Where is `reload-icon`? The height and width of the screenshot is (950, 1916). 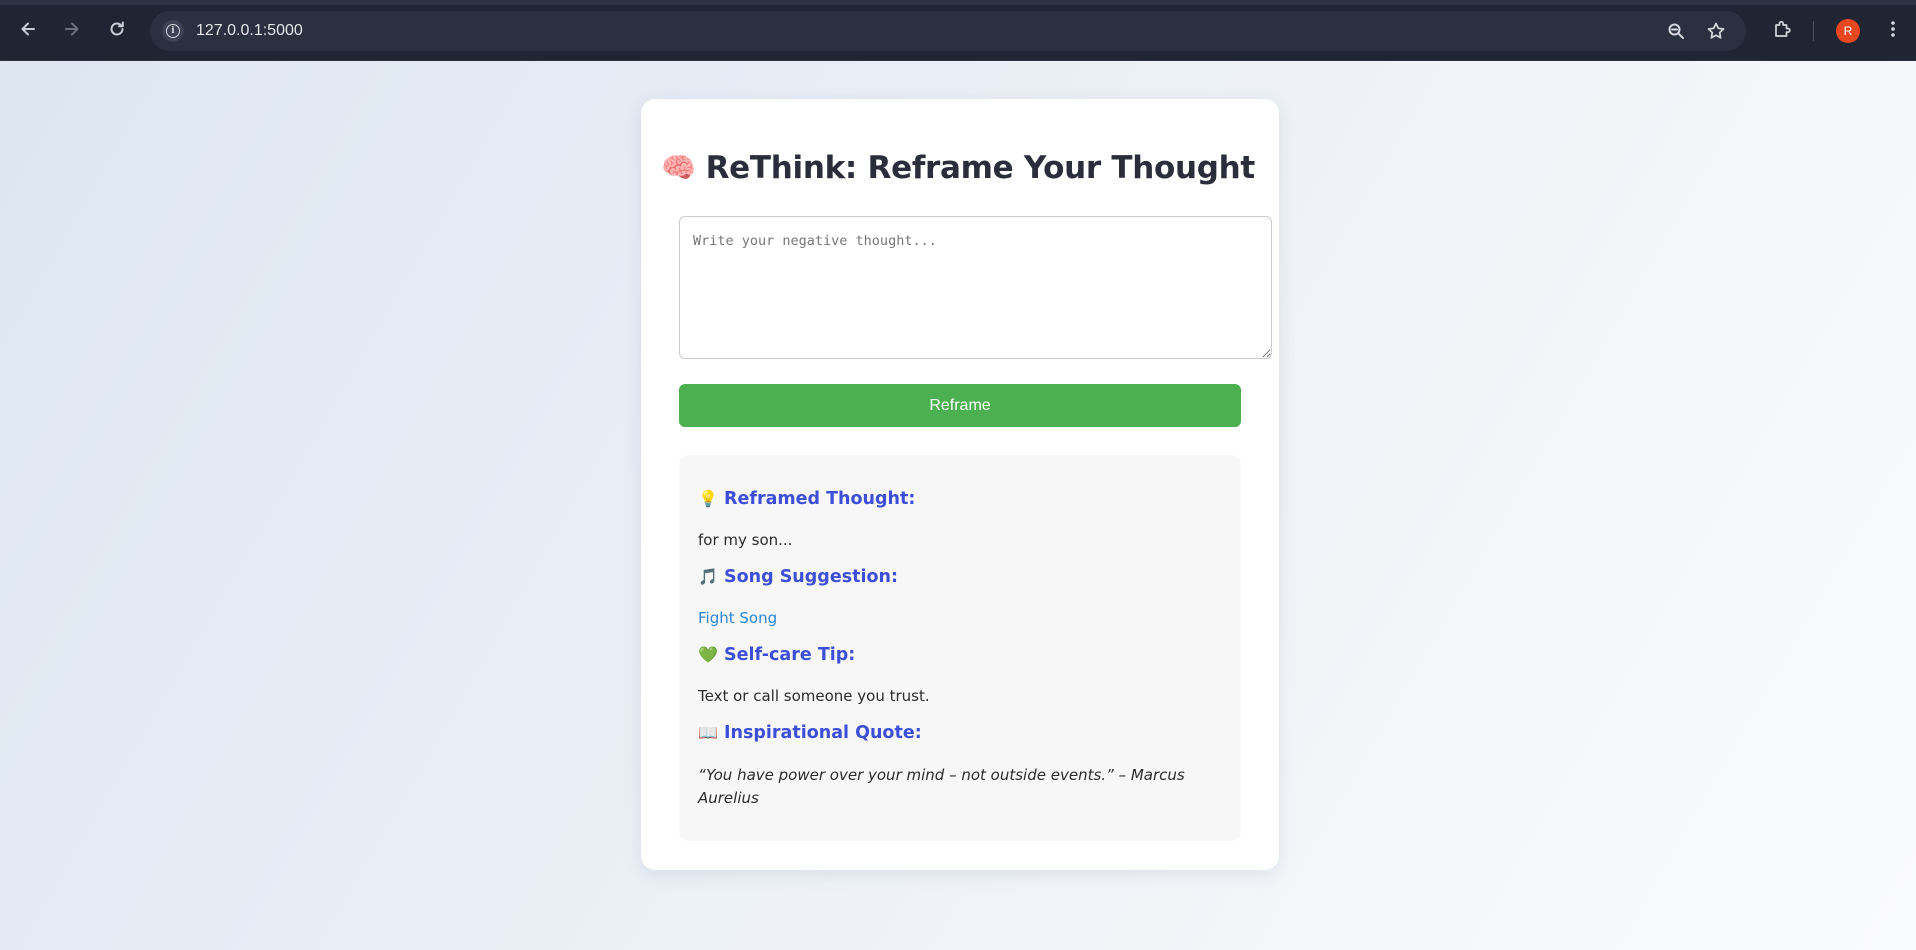 reload-icon is located at coordinates (117, 28).